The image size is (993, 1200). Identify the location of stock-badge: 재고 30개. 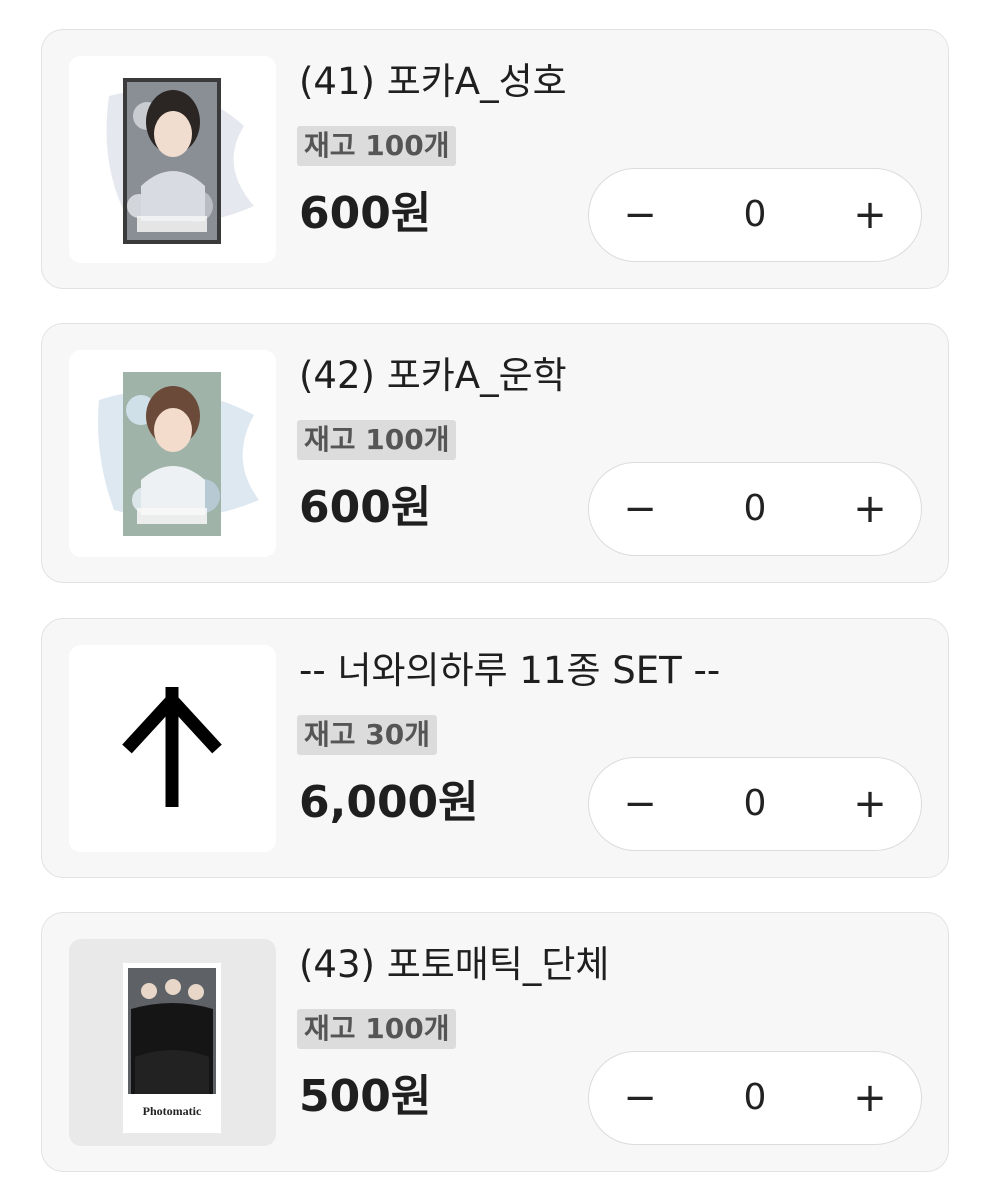
(367, 735).